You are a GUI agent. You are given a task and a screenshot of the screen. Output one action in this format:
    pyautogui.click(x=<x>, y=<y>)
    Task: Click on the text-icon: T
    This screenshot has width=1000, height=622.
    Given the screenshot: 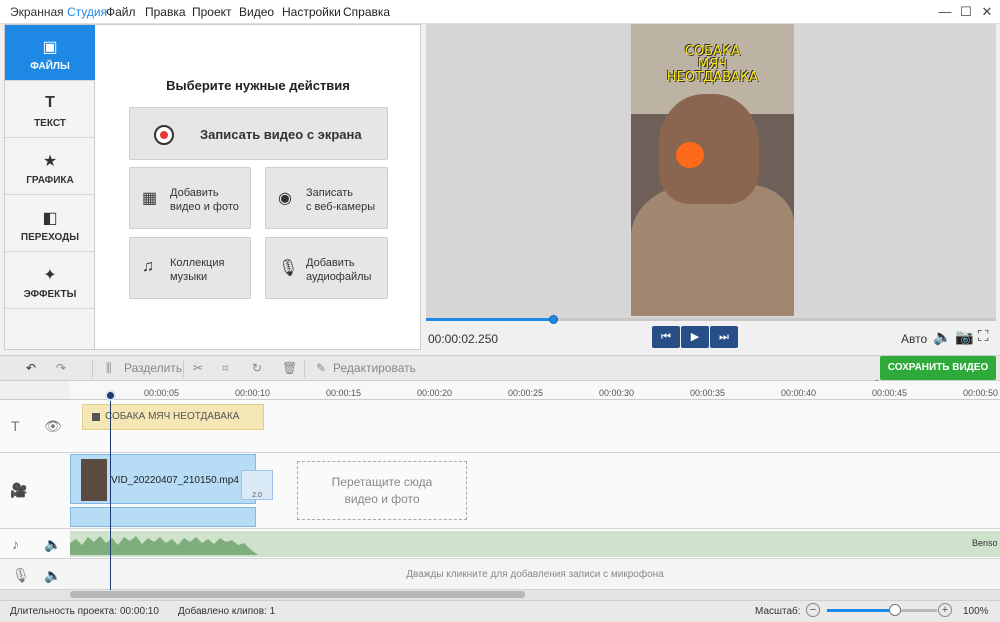 What is the action you would take?
    pyautogui.click(x=50, y=102)
    